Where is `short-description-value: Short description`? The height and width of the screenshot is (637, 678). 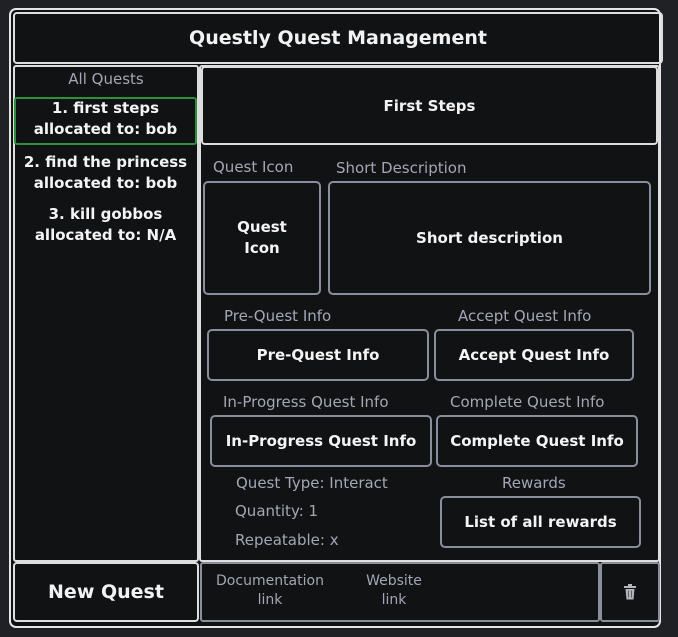
short-description-value: Short description is located at coordinates (489, 238).